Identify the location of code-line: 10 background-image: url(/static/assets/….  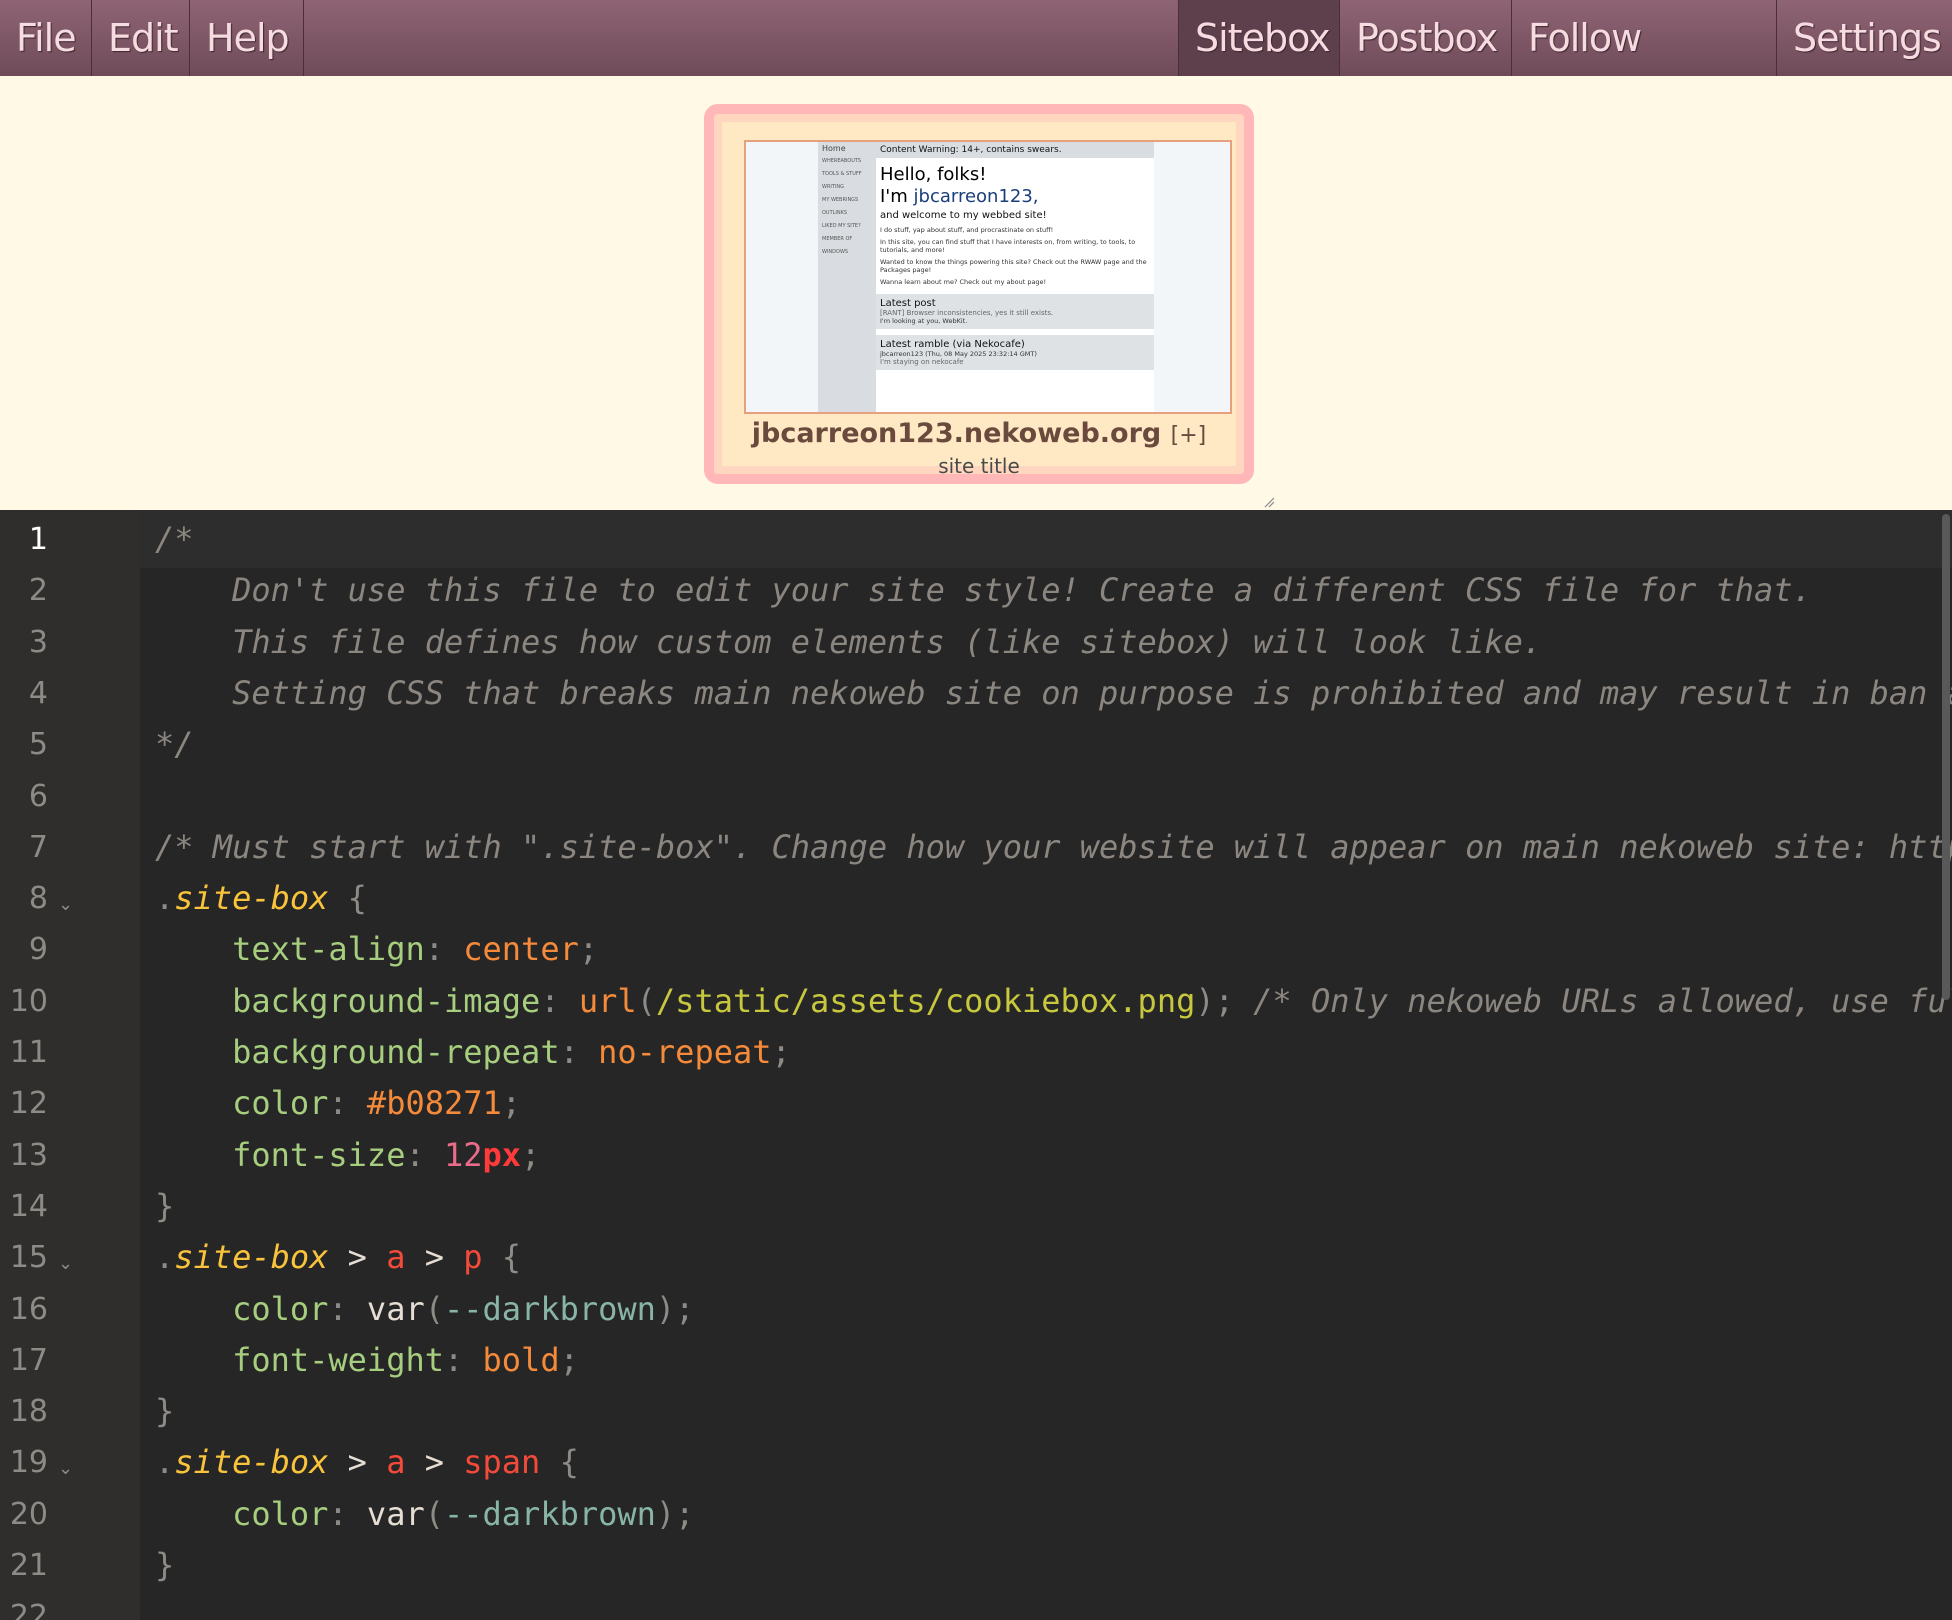
(976, 1001).